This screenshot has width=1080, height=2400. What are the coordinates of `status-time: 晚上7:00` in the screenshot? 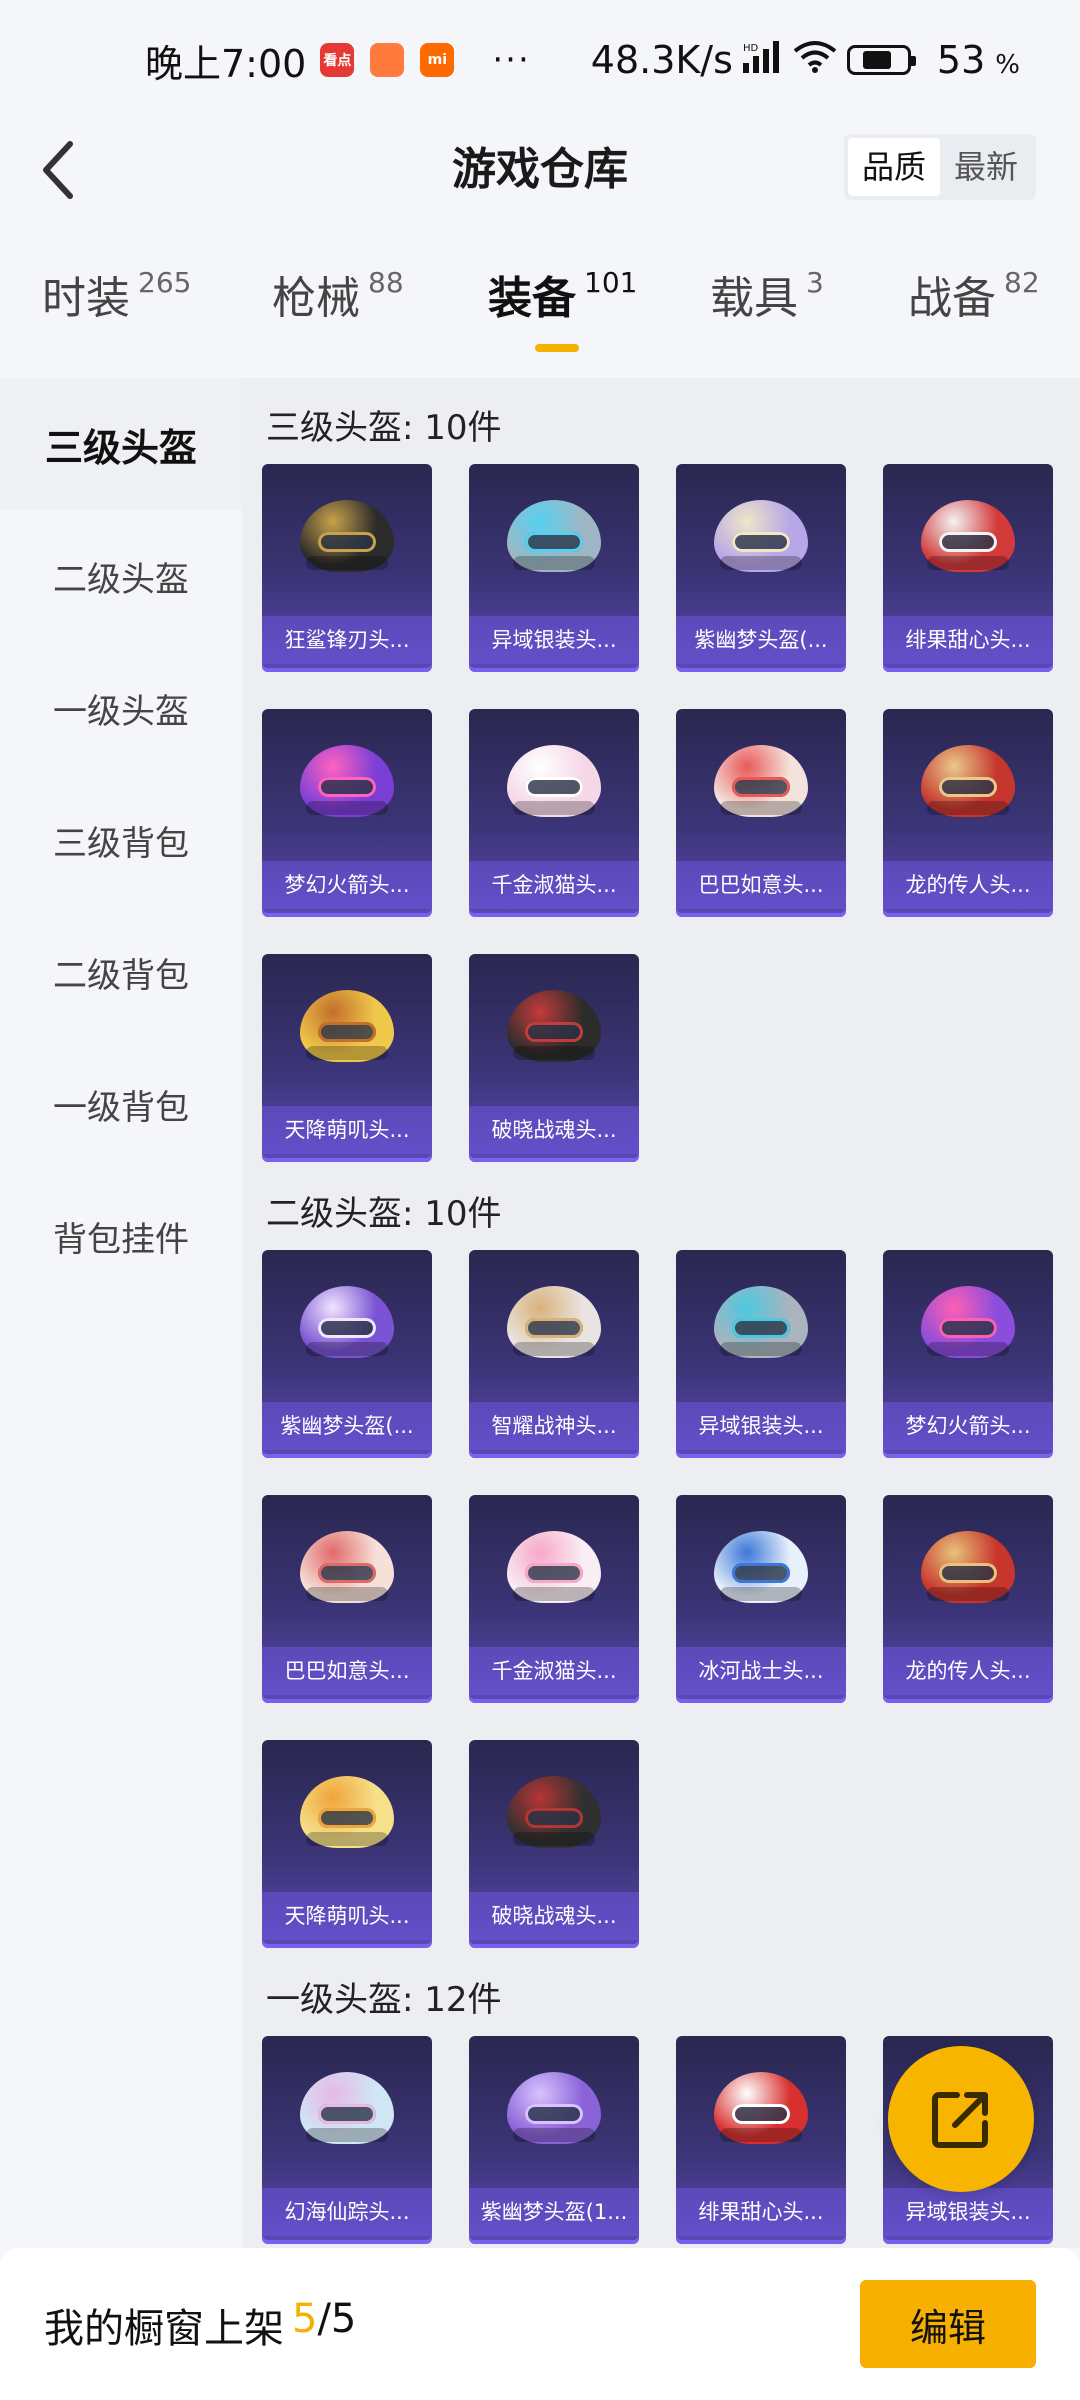 It's located at (226, 63).